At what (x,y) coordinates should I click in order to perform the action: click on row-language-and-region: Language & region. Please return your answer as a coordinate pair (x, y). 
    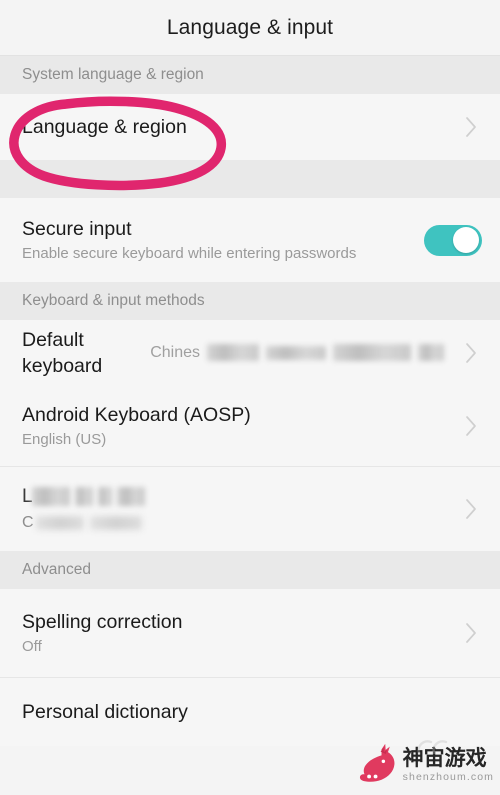
    Looking at the image, I should click on (250, 127).